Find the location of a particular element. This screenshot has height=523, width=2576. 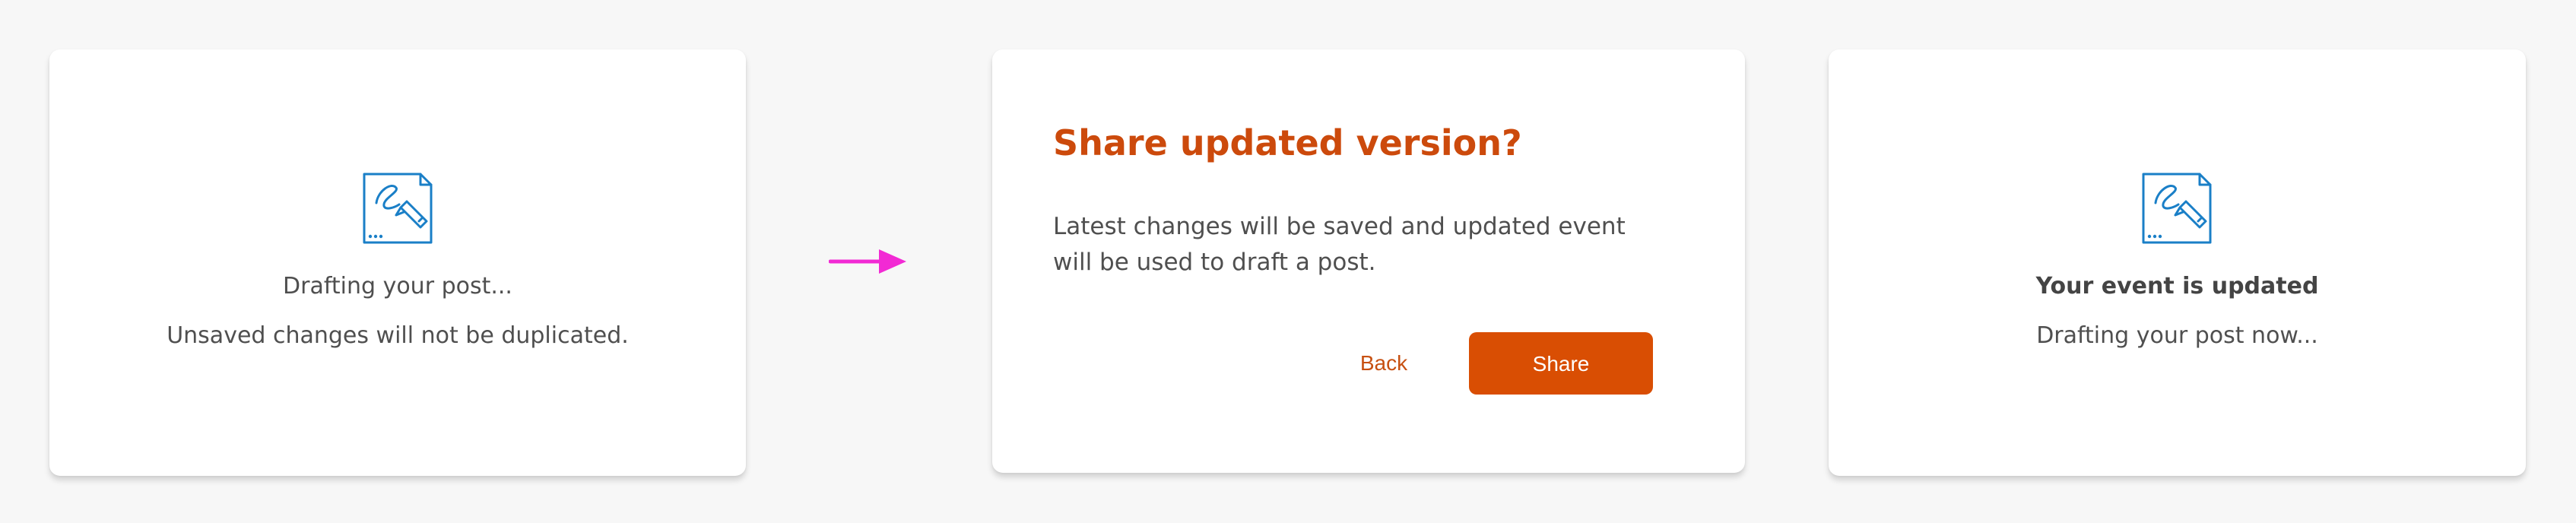

drafting-note: Unsaved changes will not be duplicated. is located at coordinates (398, 336).